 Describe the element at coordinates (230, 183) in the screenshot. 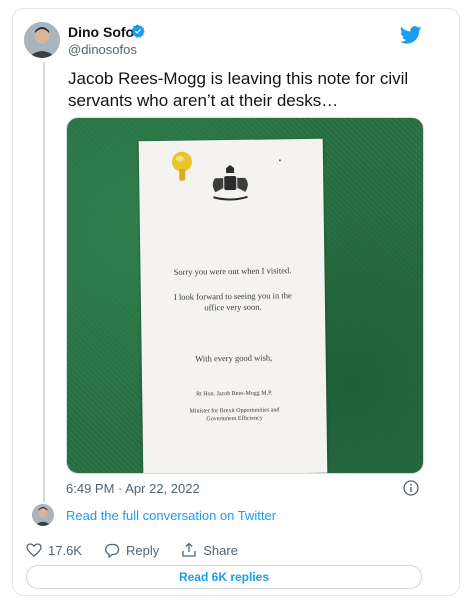

I see `royal-crest-icon` at that location.